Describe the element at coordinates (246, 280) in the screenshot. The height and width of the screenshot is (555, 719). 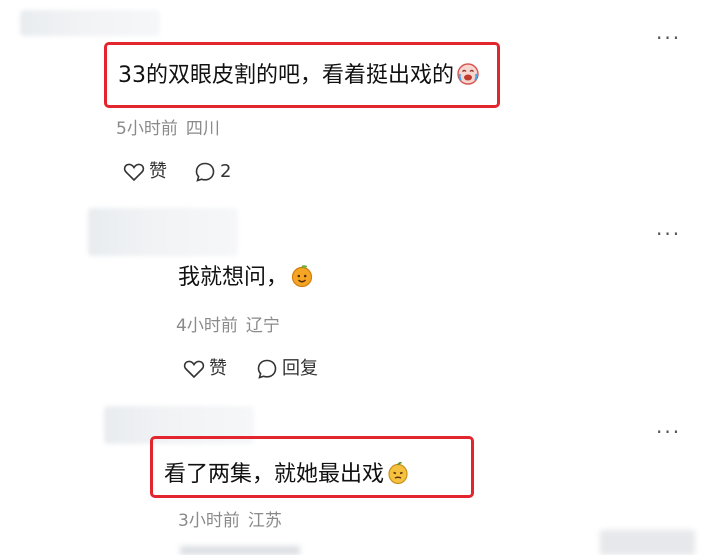
I see `comment-text: 我就想问，` at that location.